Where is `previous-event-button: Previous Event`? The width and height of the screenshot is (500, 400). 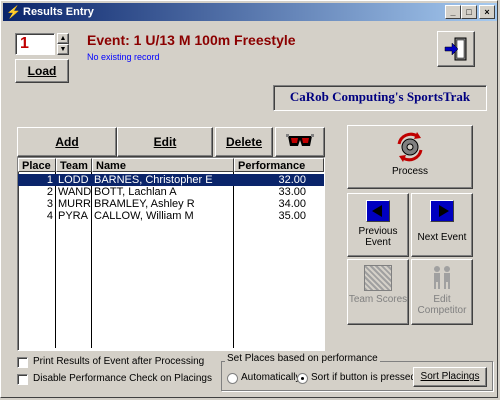 previous-event-button: Previous Event is located at coordinates (378, 225).